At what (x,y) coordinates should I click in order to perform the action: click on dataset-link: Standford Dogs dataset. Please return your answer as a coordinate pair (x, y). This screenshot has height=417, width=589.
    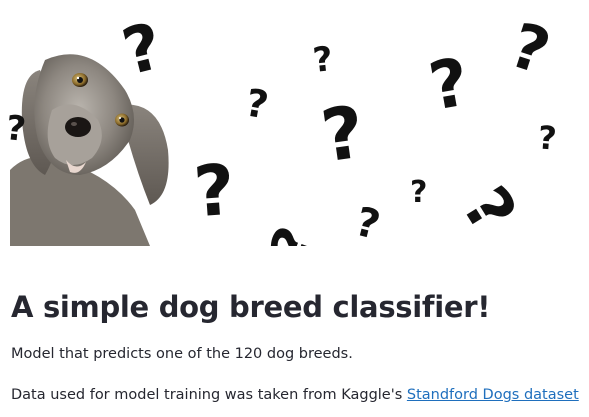
    Looking at the image, I should click on (493, 395).